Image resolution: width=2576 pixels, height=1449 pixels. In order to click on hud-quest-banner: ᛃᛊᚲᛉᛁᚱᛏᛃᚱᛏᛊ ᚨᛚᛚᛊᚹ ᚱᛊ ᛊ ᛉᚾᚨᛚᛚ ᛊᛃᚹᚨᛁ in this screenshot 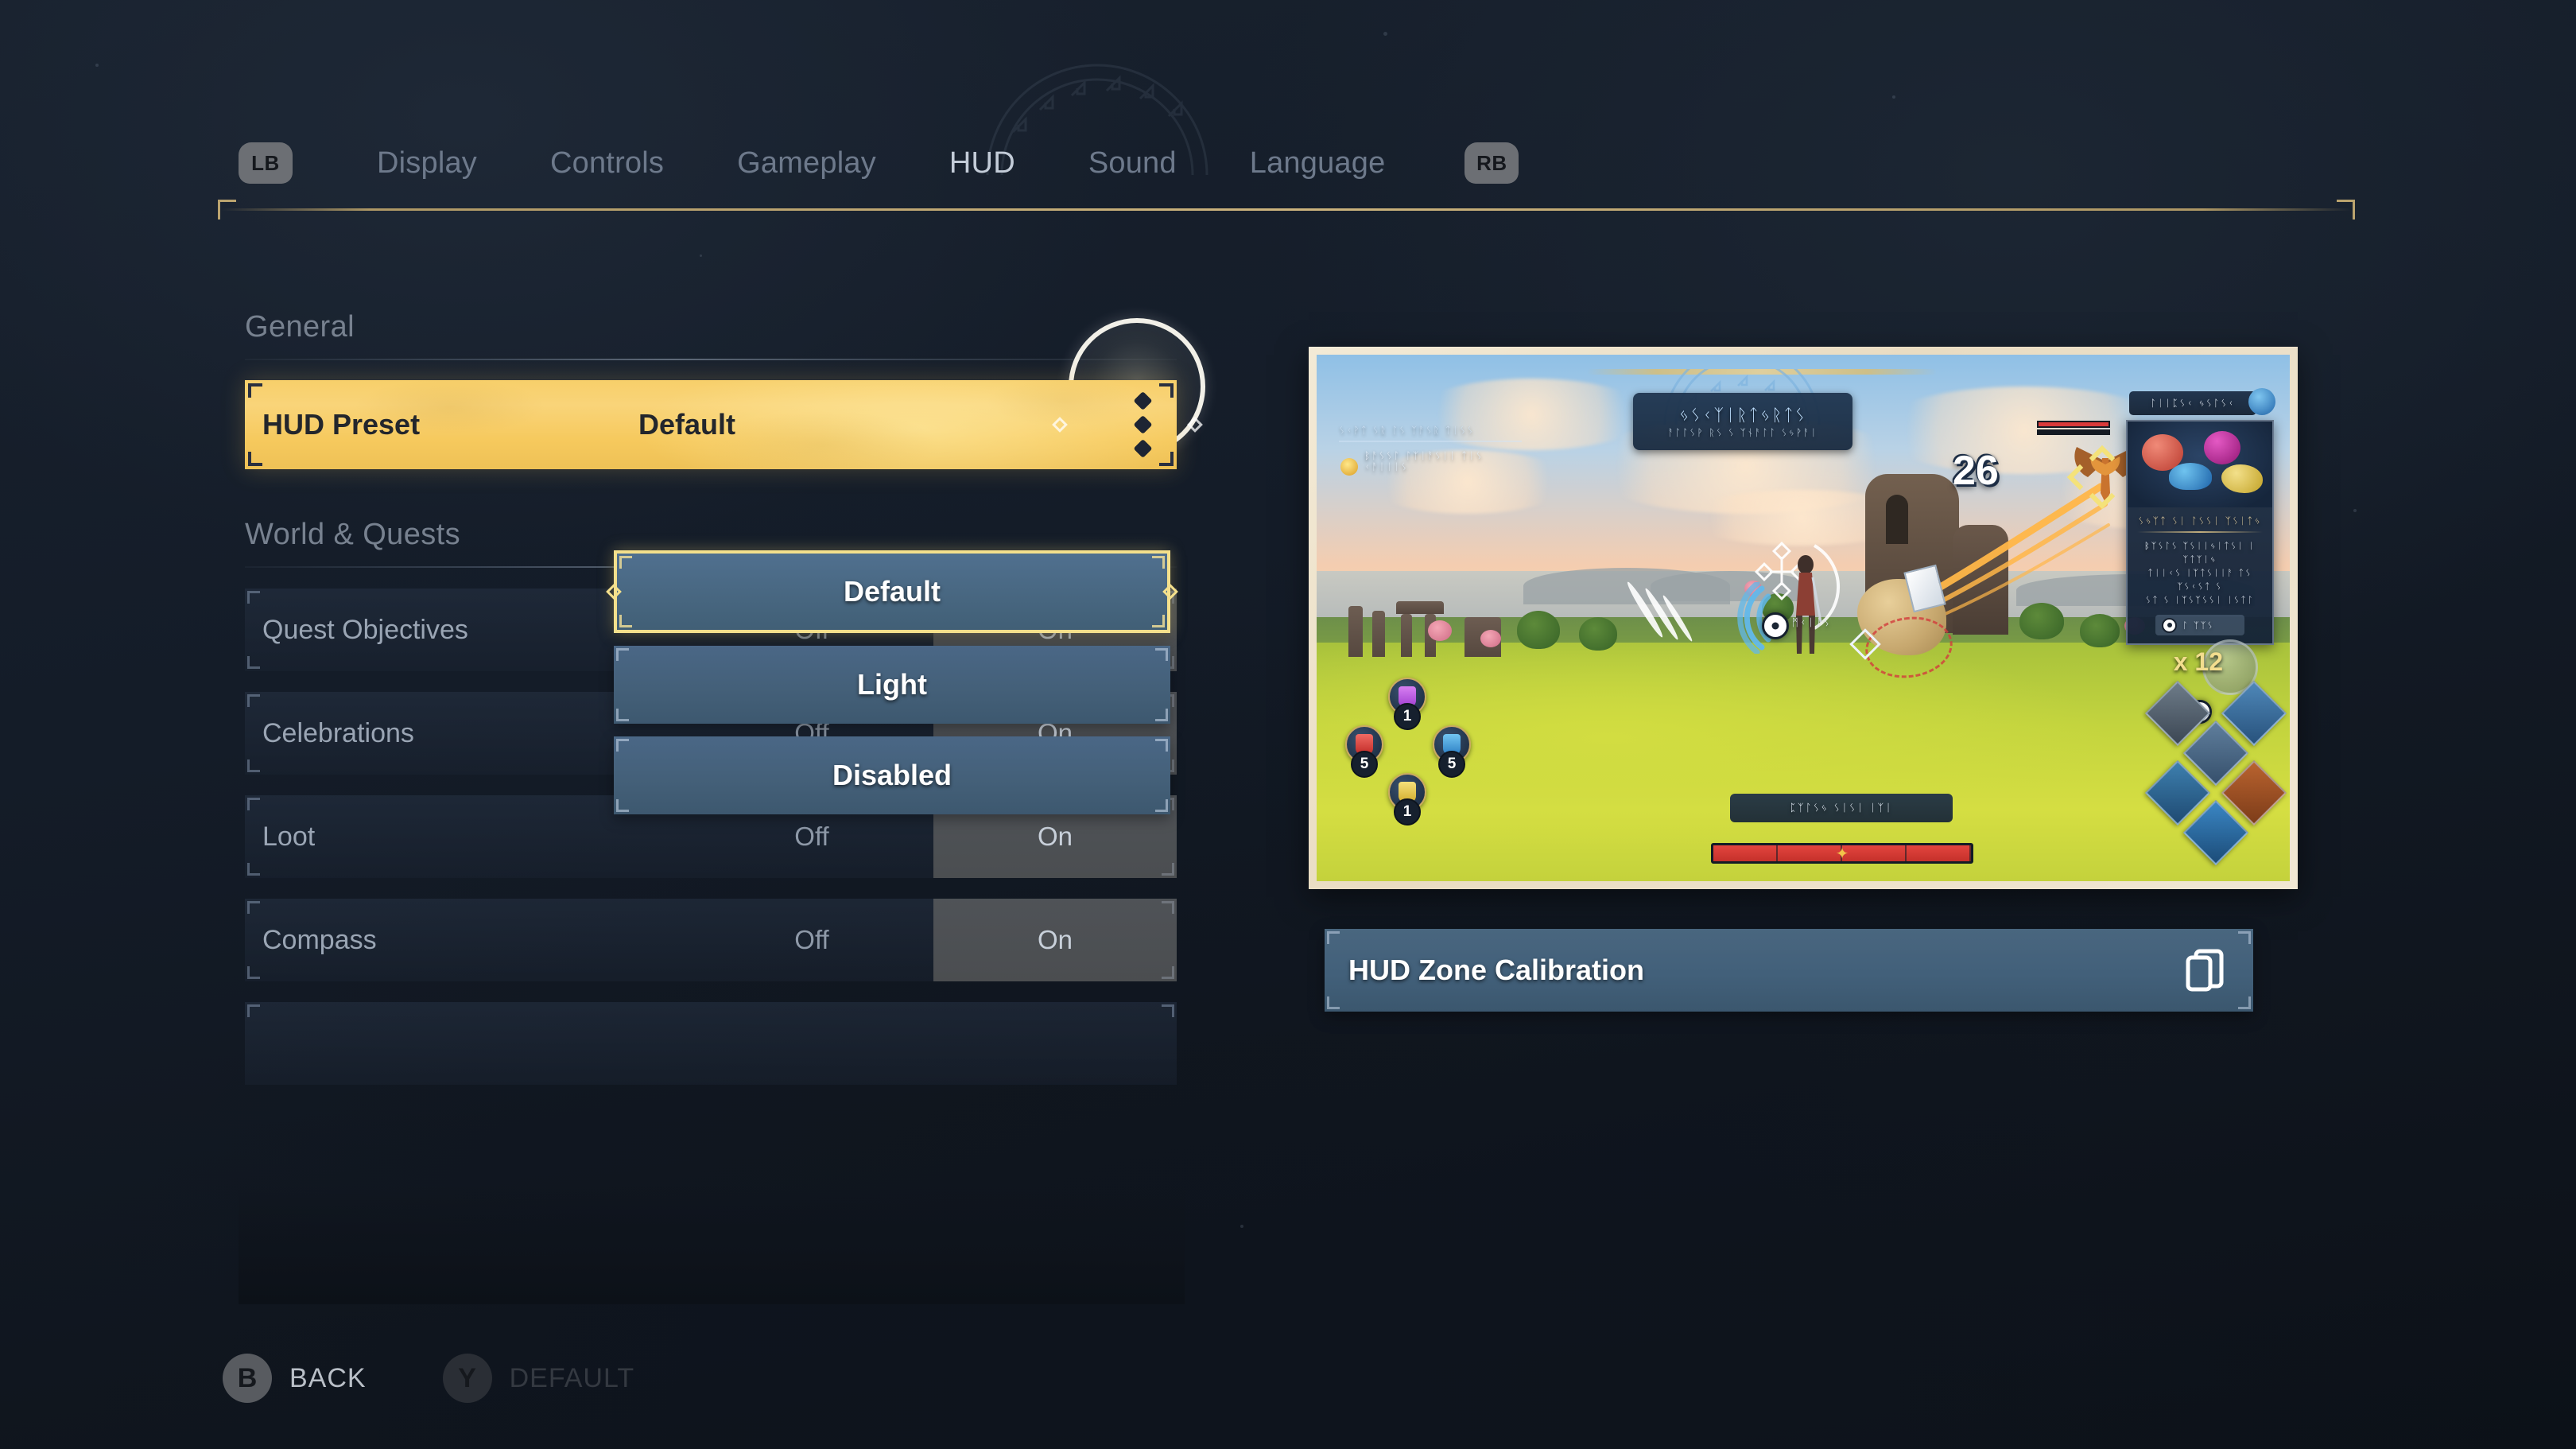, I will do `click(1743, 421)`.